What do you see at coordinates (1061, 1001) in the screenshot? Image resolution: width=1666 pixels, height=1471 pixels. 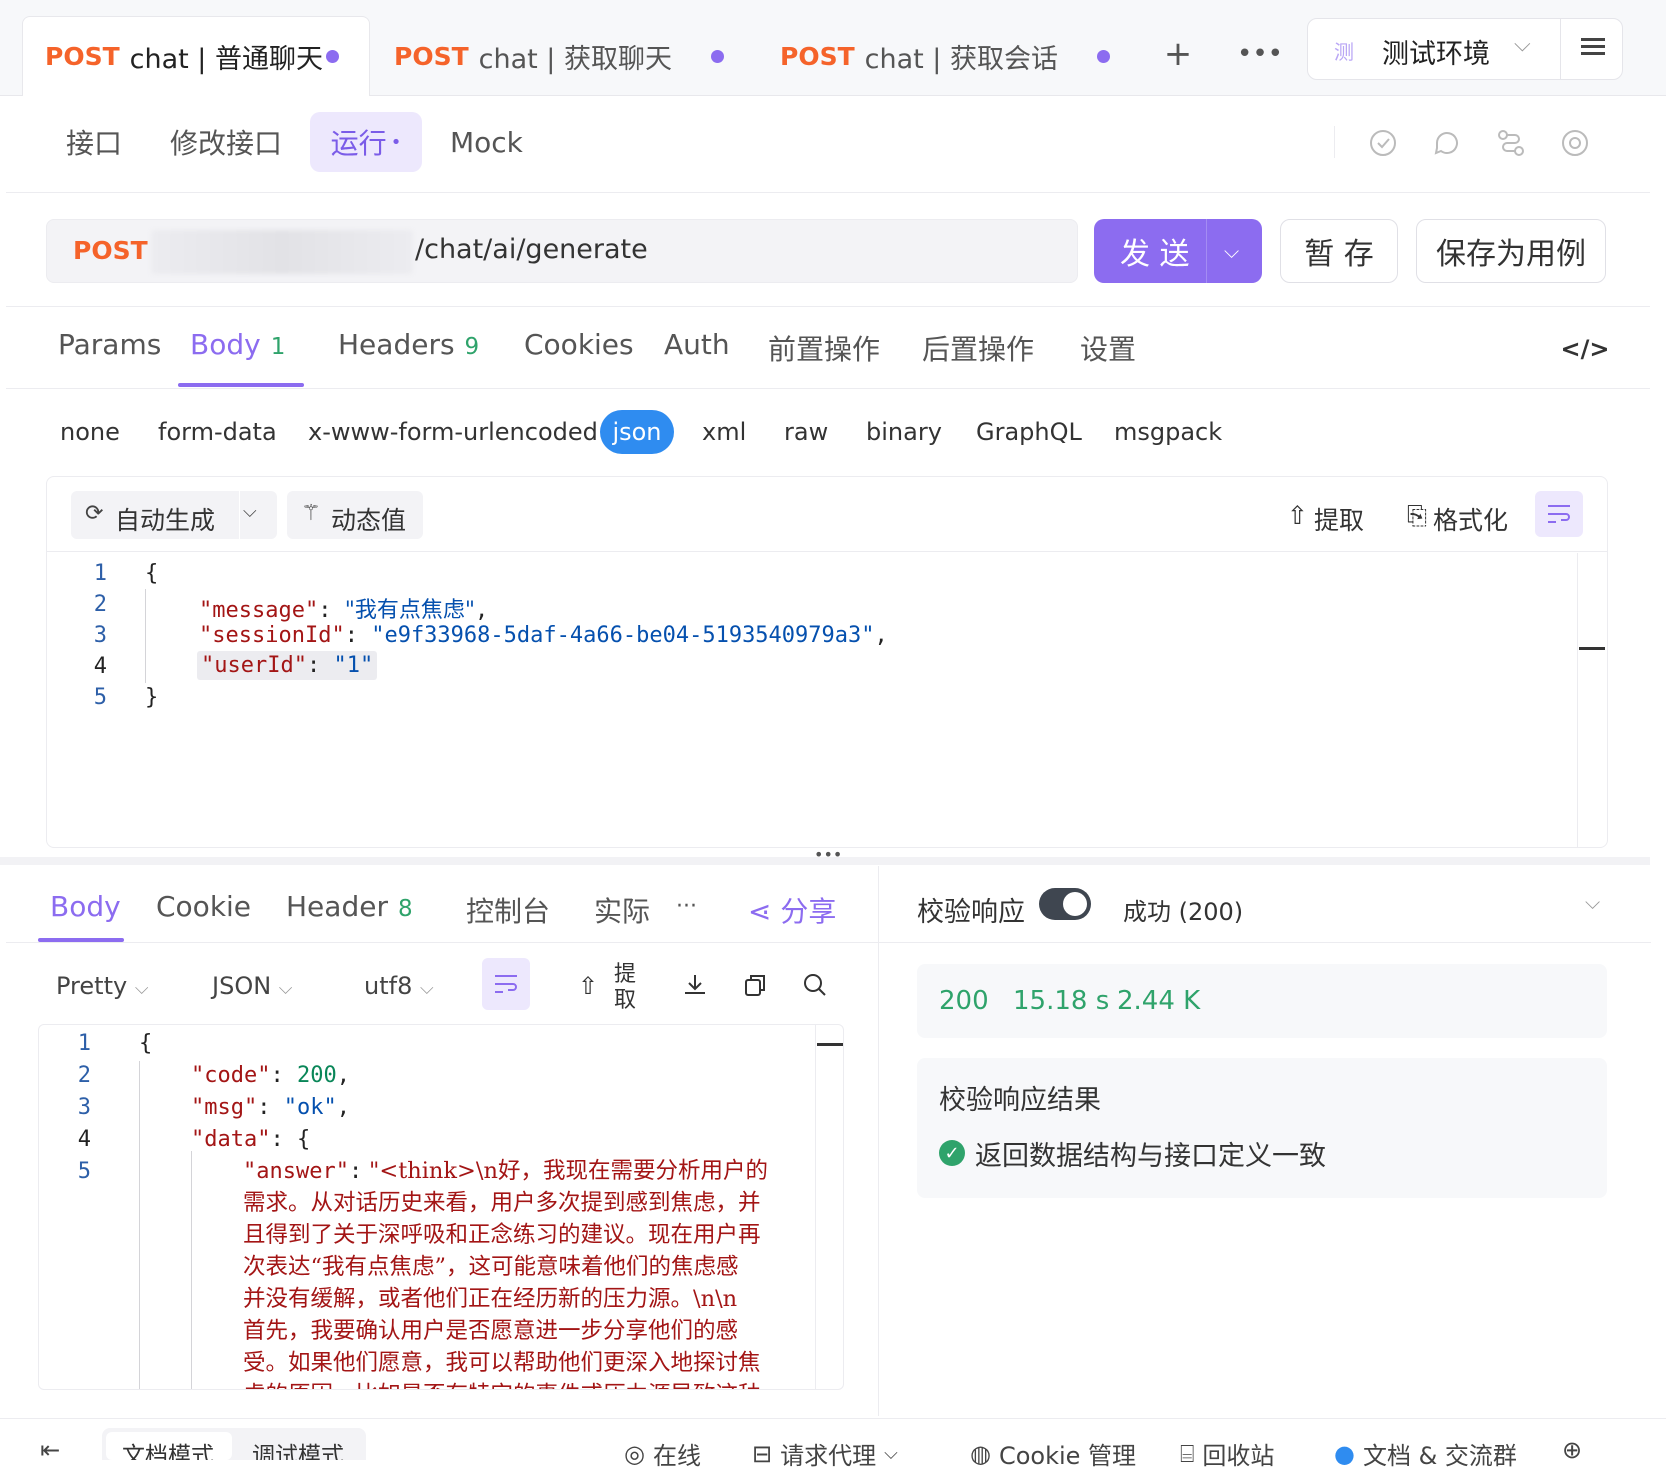 I see `response-time: 15.18 s` at bounding box center [1061, 1001].